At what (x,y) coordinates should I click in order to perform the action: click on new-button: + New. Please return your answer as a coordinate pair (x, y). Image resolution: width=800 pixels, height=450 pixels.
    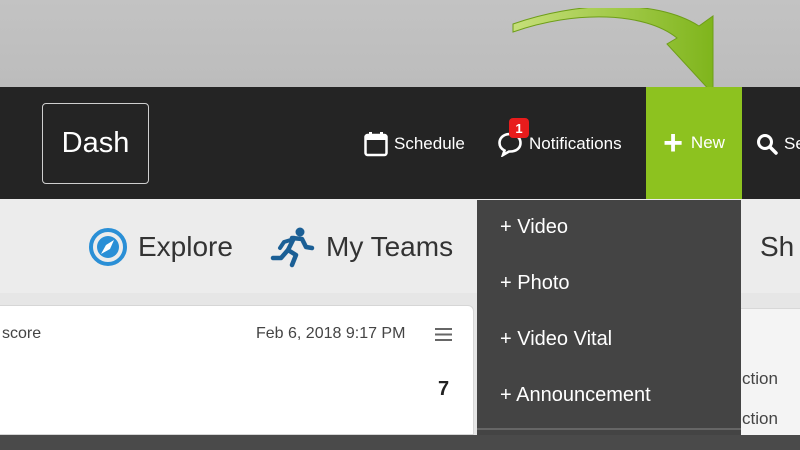
    Looking at the image, I should click on (694, 143).